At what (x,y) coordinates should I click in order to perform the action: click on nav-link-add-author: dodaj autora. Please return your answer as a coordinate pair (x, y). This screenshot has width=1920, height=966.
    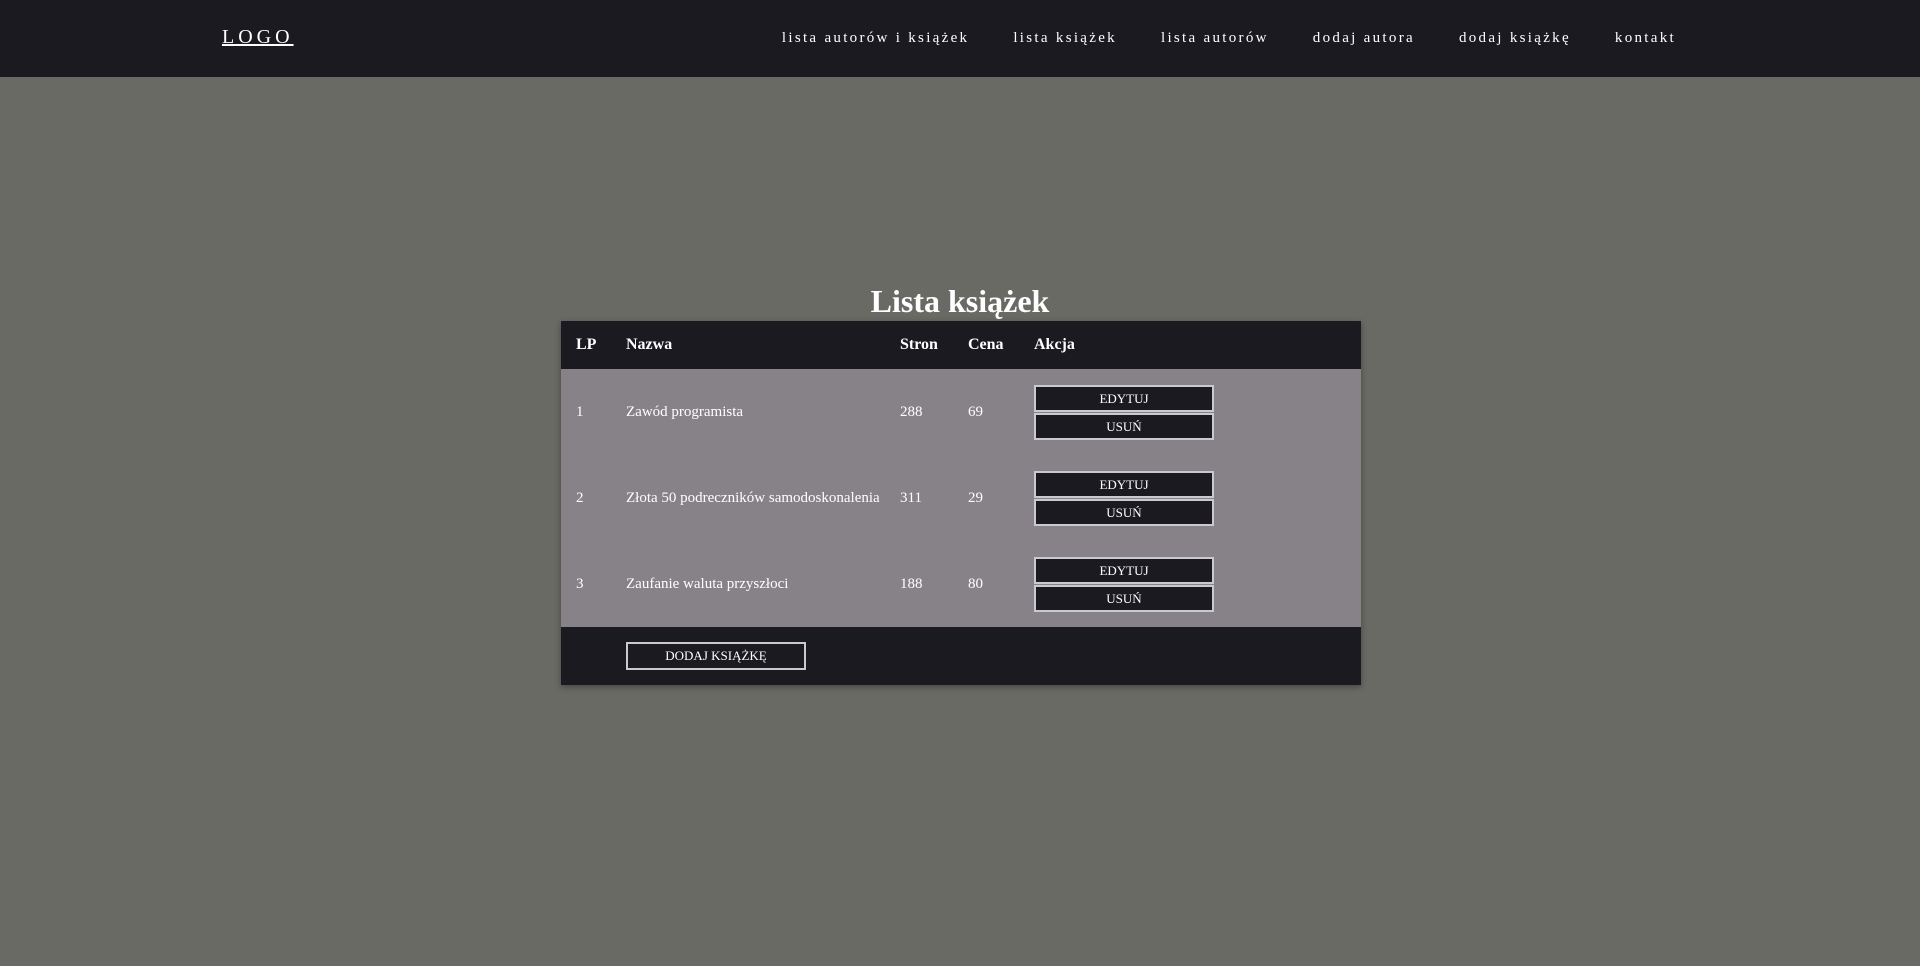
    Looking at the image, I should click on (1364, 38).